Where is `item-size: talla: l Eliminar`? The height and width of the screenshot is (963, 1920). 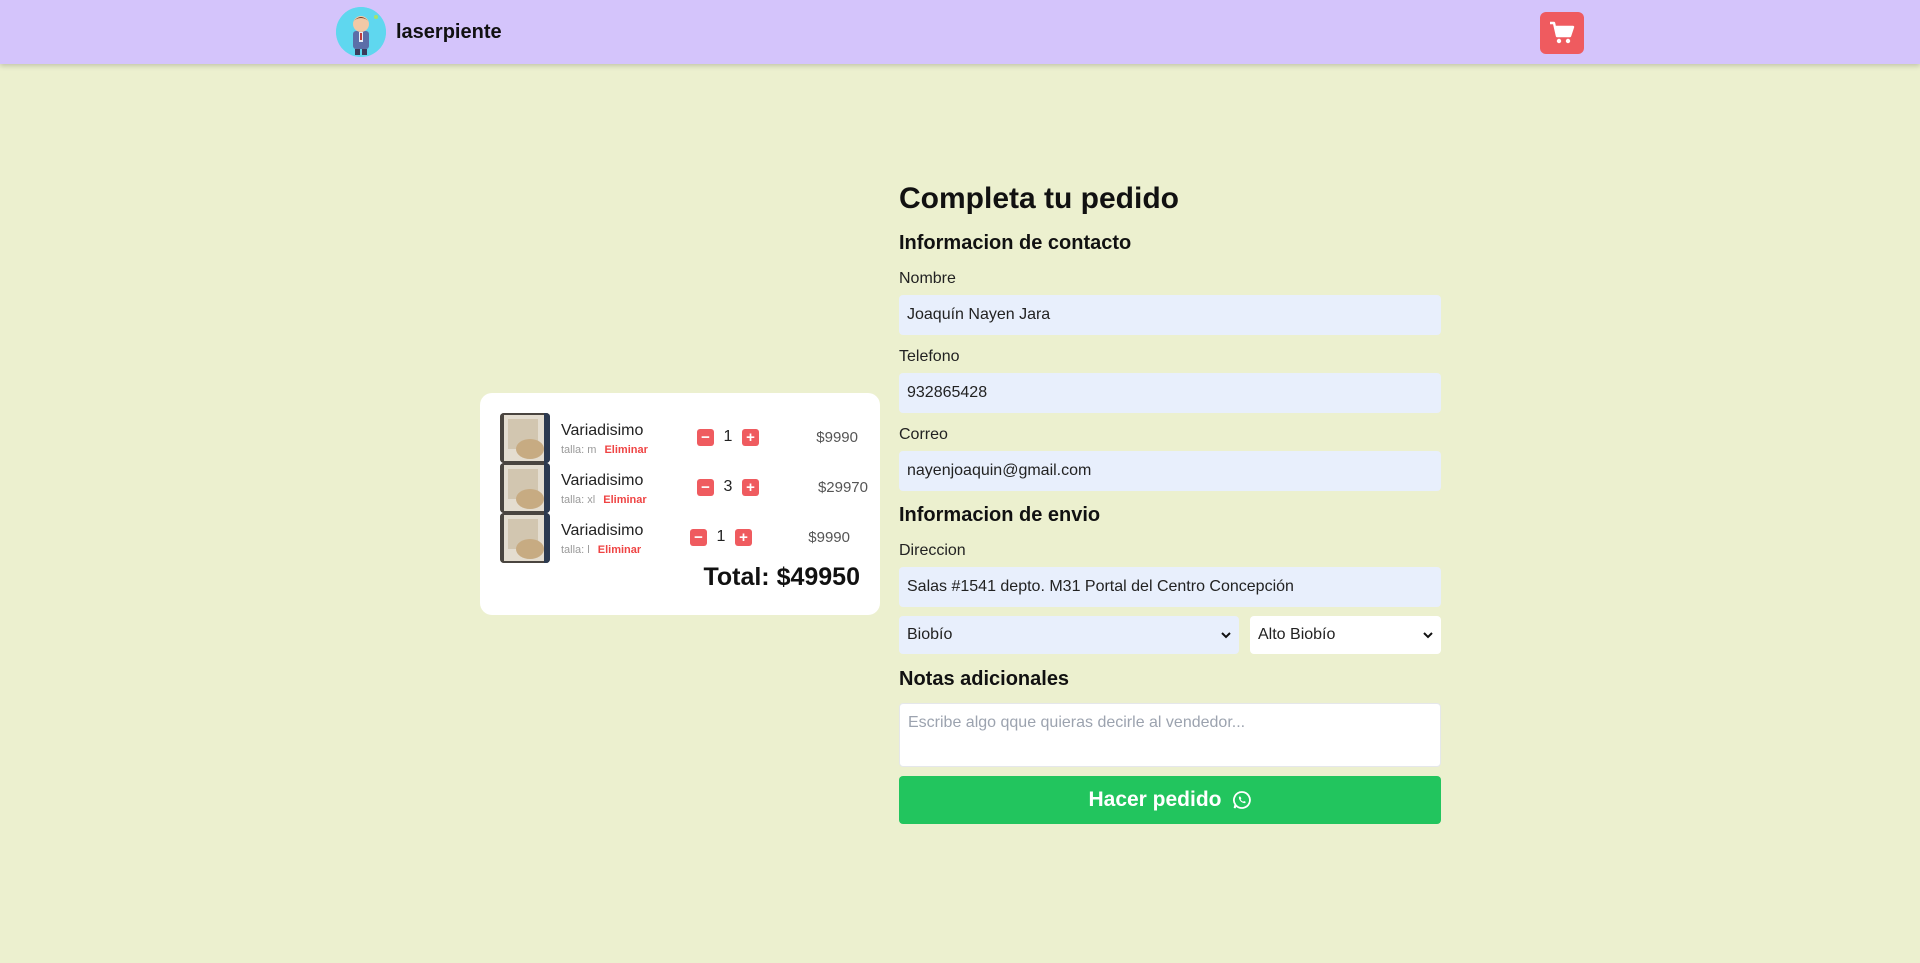
item-size: talla: l Eliminar is located at coordinates (601, 550).